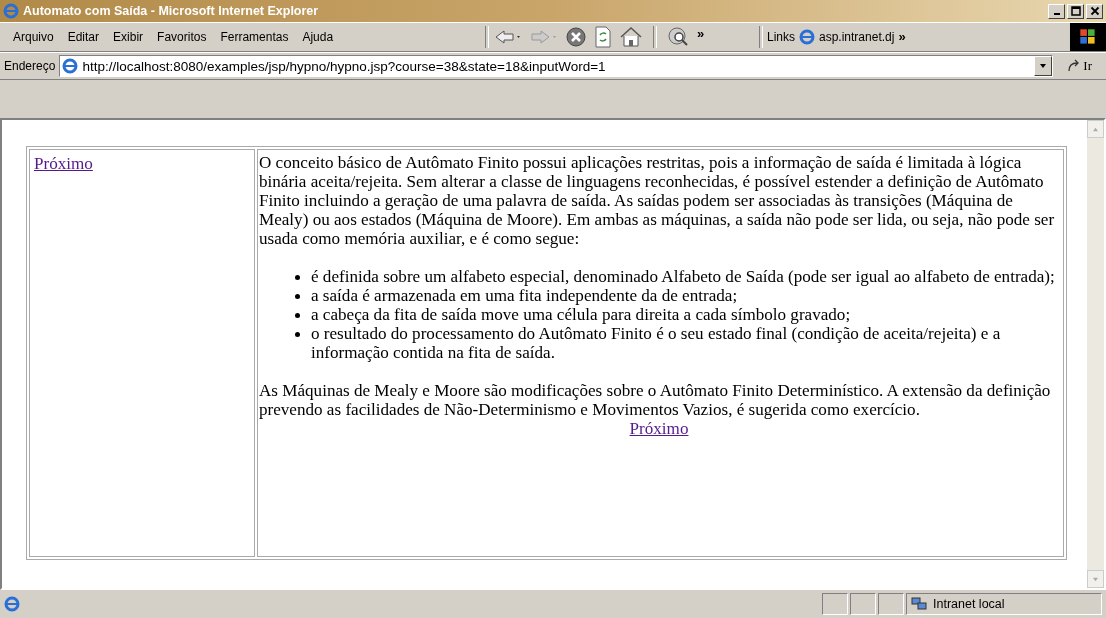  I want to click on menu-item: Favoritos, so click(182, 37).